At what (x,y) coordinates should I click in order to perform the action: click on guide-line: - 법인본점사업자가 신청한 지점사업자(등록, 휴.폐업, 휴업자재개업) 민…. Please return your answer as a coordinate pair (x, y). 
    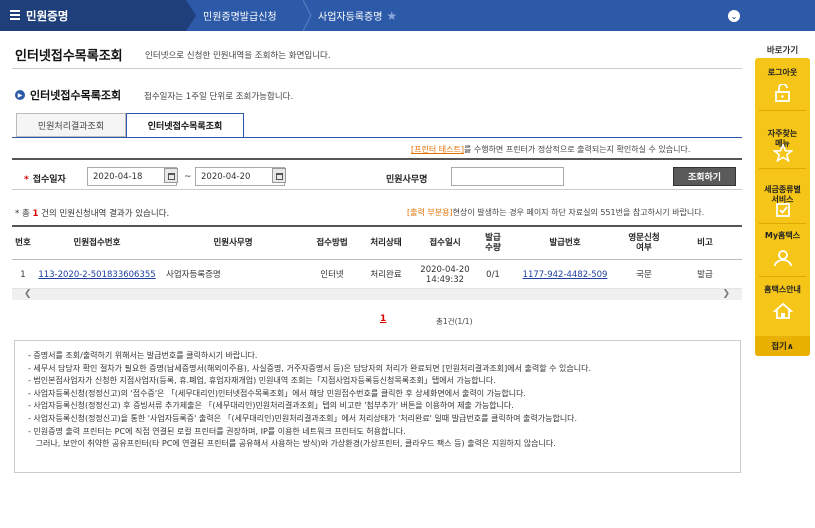
    Looking at the image, I should click on (262, 381).